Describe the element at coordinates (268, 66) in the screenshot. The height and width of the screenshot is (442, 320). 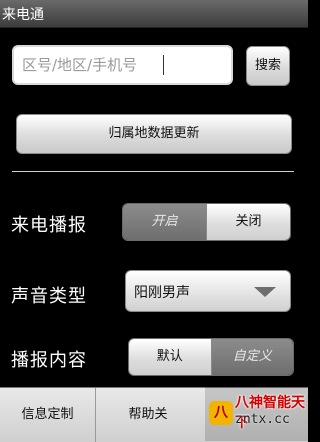
I see `search-button: 搜索` at that location.